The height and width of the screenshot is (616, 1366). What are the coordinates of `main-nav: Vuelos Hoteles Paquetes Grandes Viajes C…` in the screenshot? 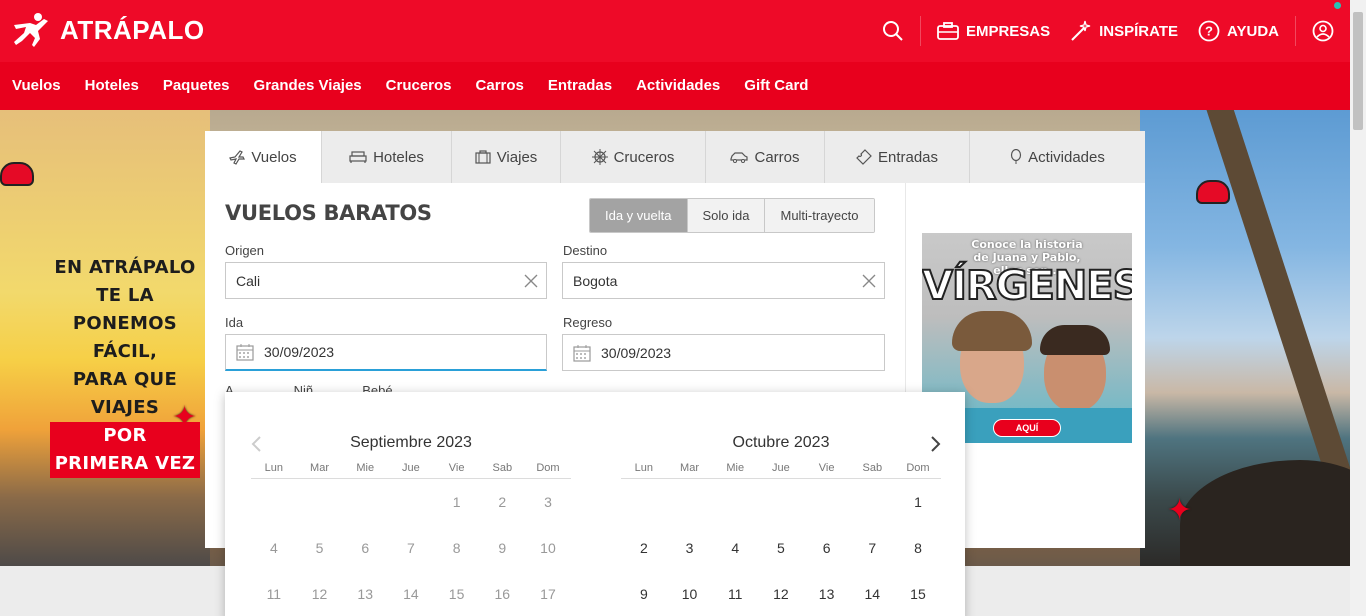 It's located at (683, 86).